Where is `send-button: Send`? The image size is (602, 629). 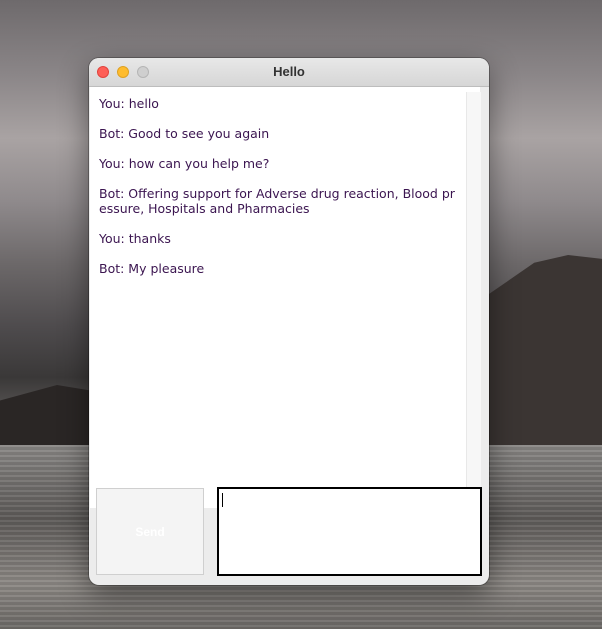 send-button: Send is located at coordinates (150, 531).